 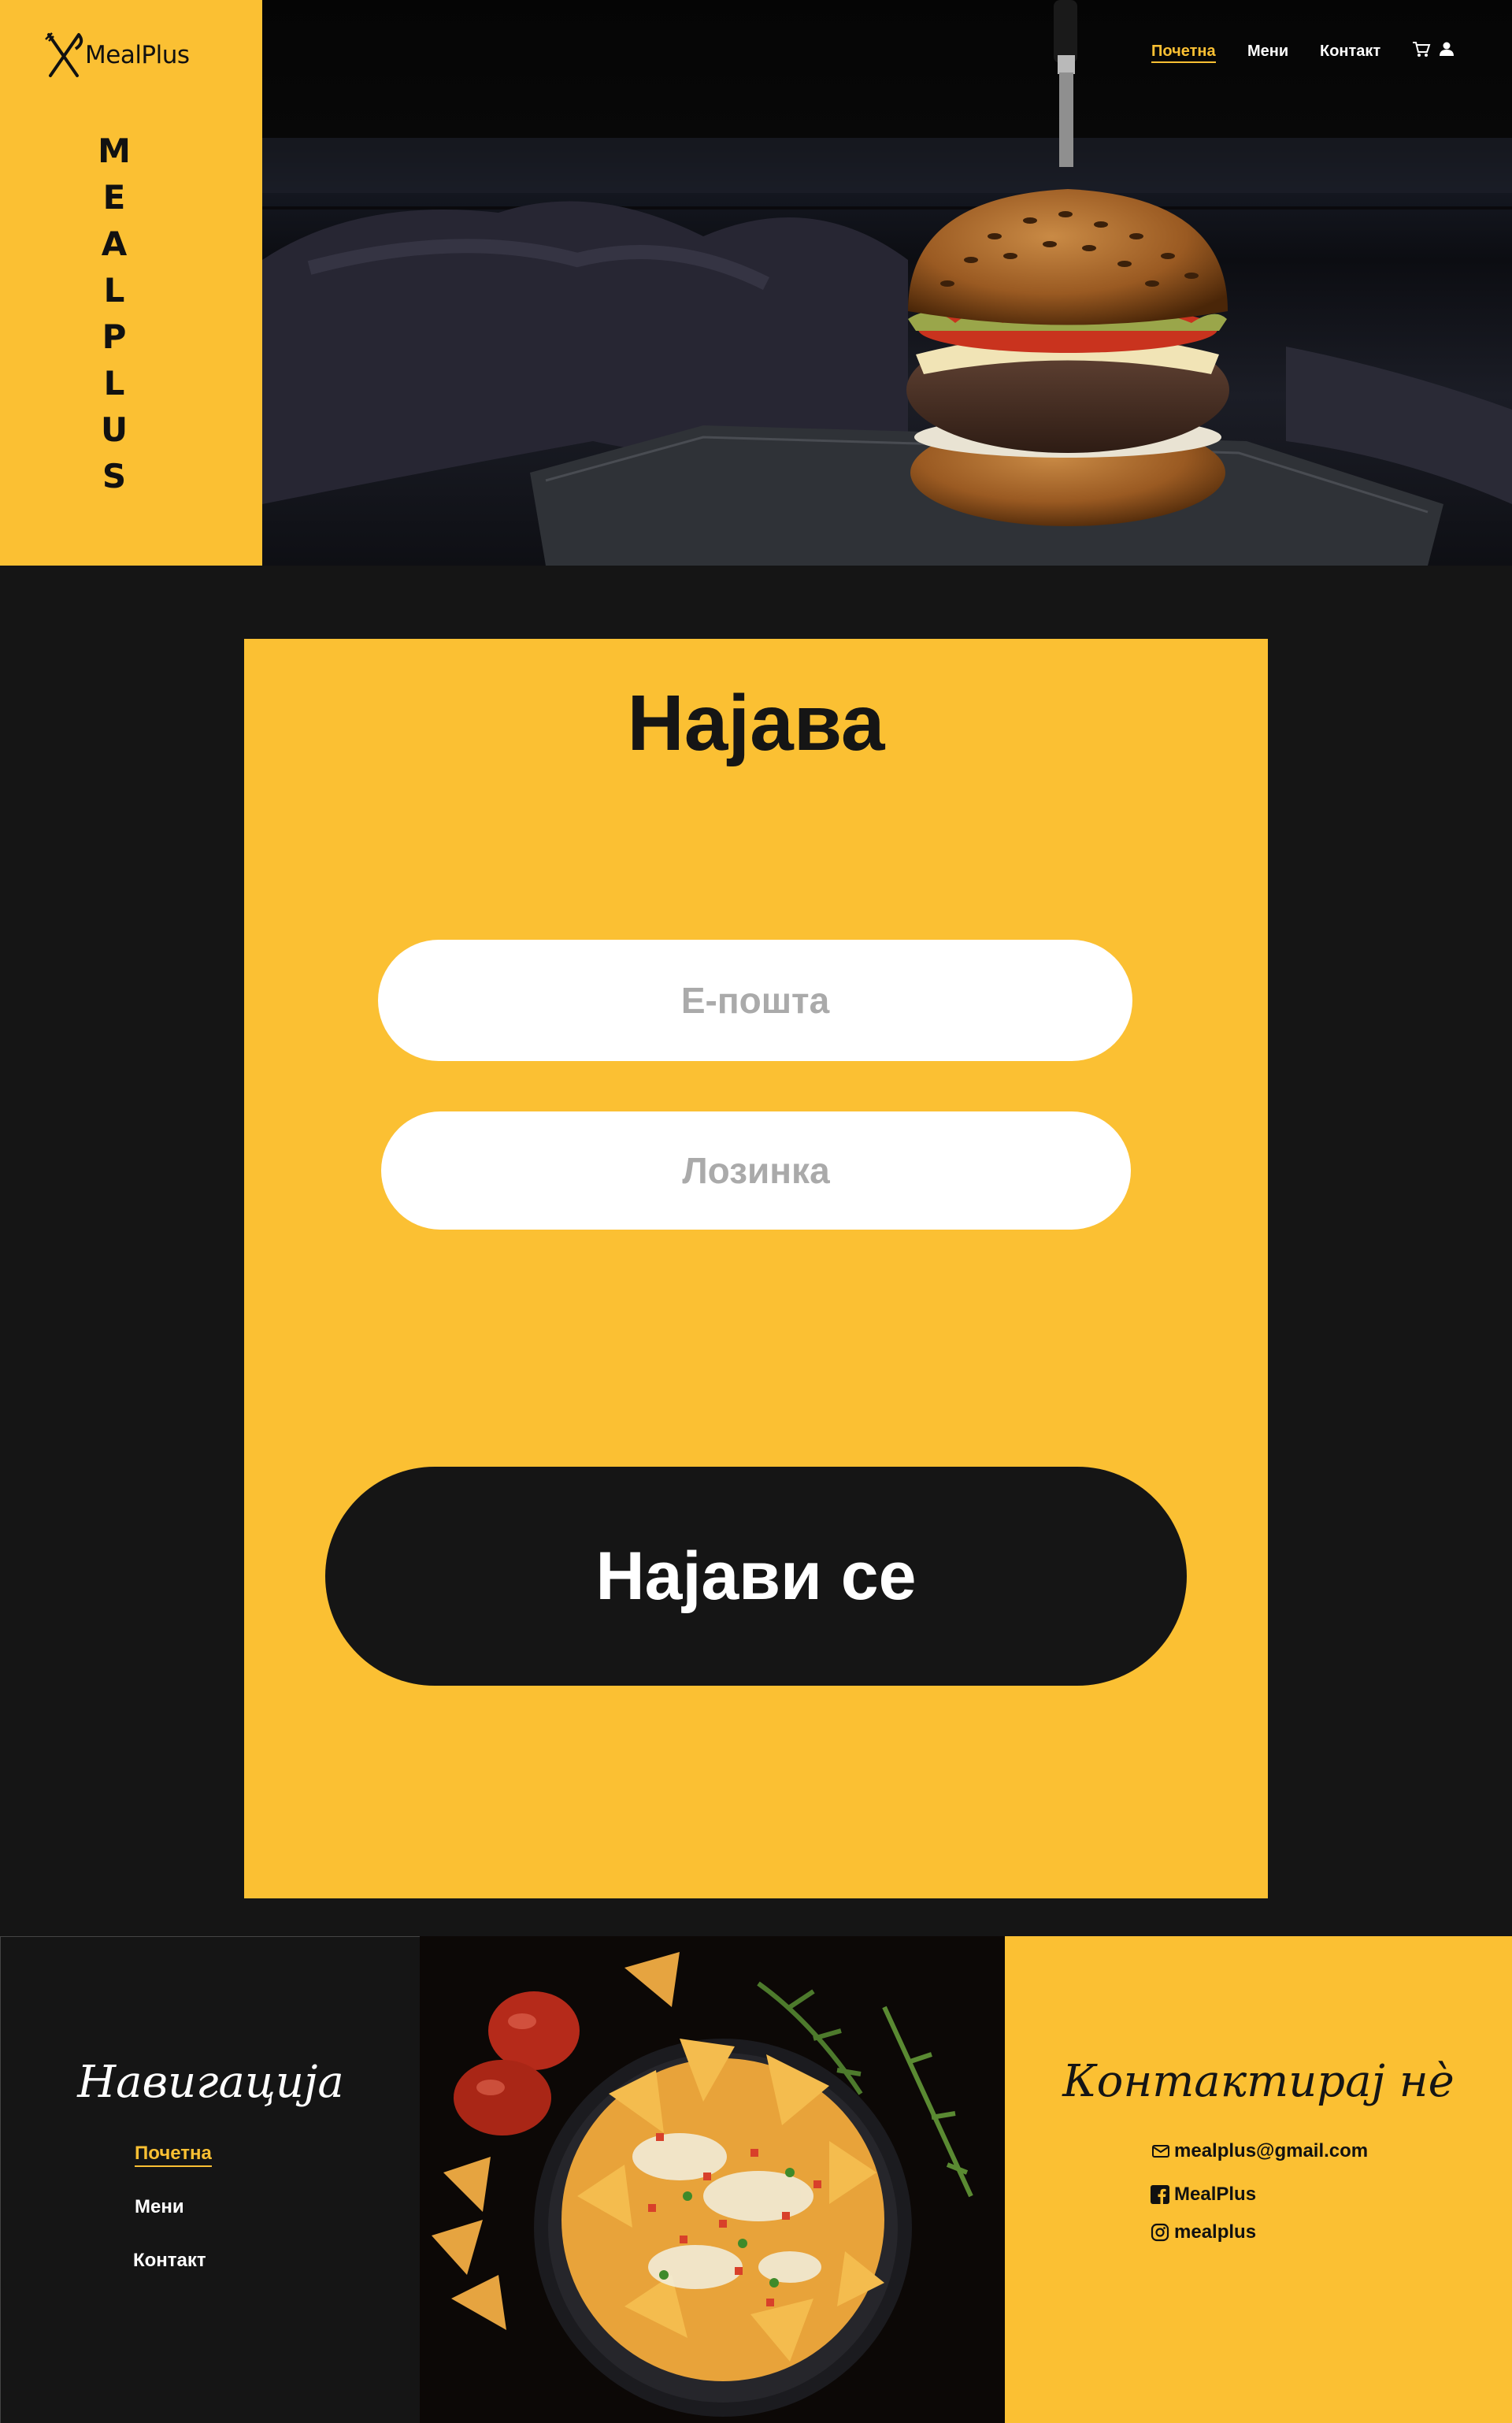 What do you see at coordinates (114, 430) in the screenshot?
I see `vertical-letter: U` at bounding box center [114, 430].